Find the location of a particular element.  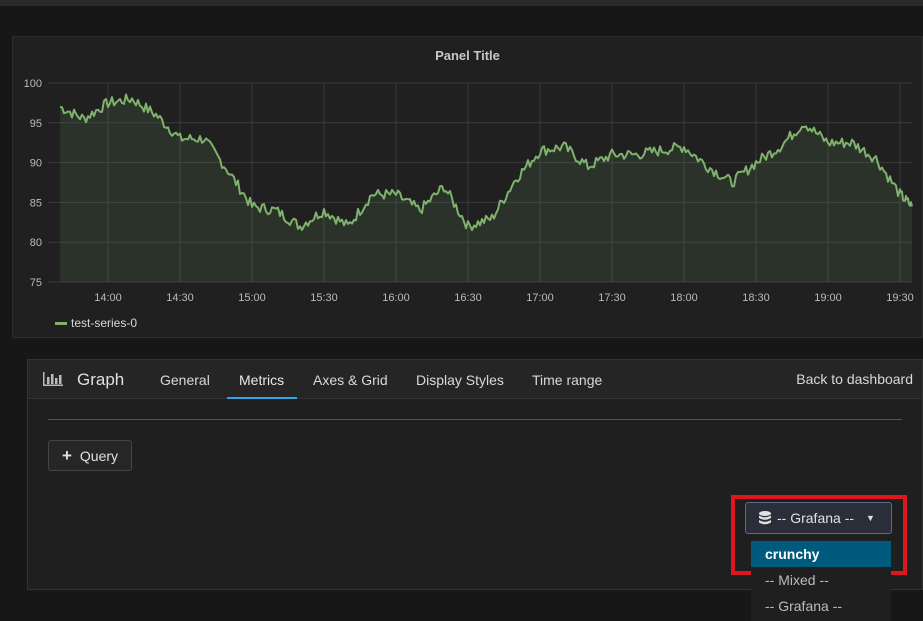

plus-icon: + is located at coordinates (66, 455).